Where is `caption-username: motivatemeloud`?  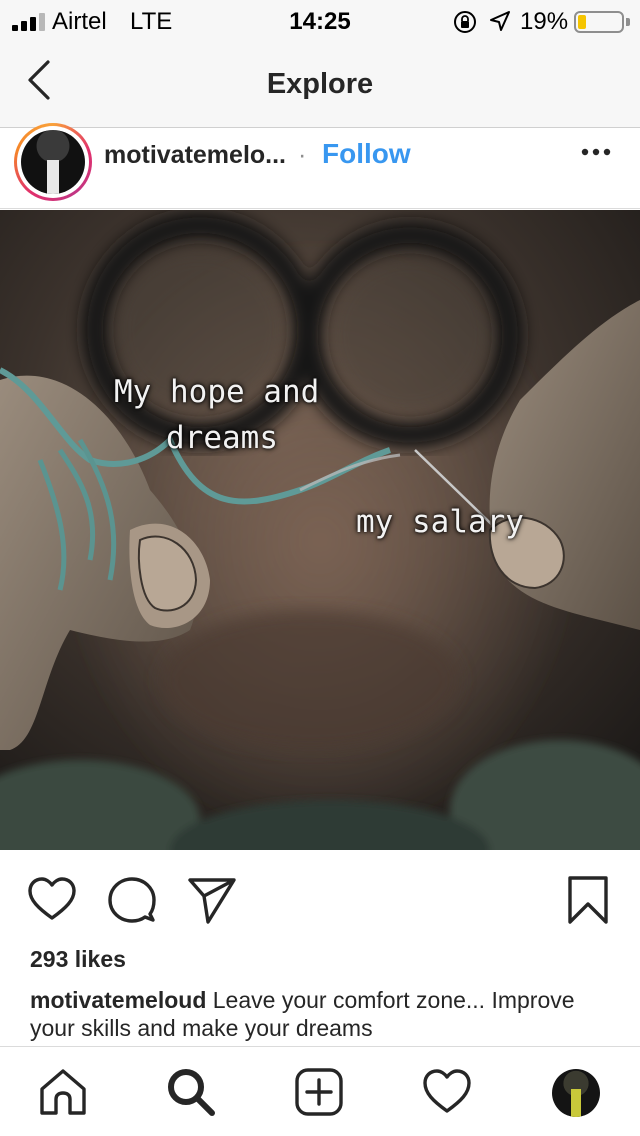 caption-username: motivatemeloud is located at coordinates (118, 1000).